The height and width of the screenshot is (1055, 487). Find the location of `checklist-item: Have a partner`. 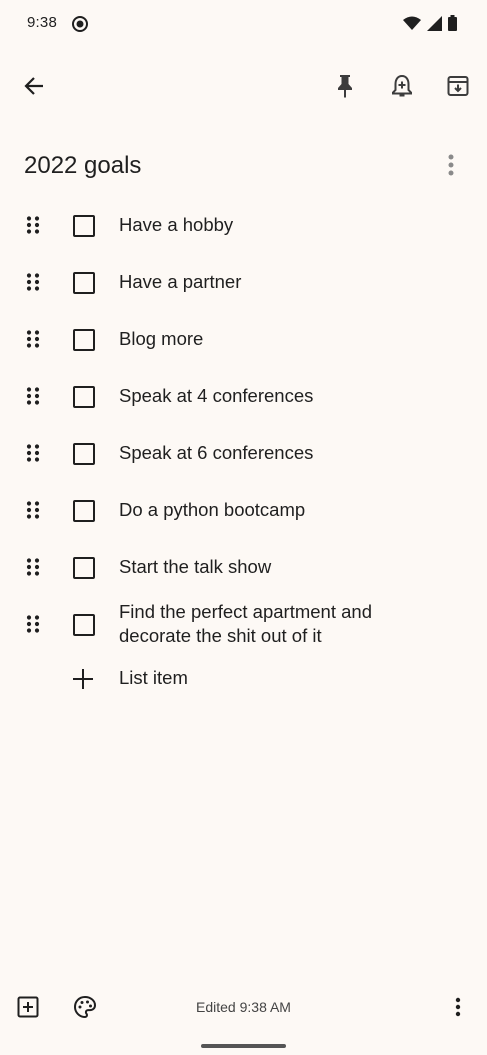

checklist-item: Have a partner is located at coordinates (243, 282).